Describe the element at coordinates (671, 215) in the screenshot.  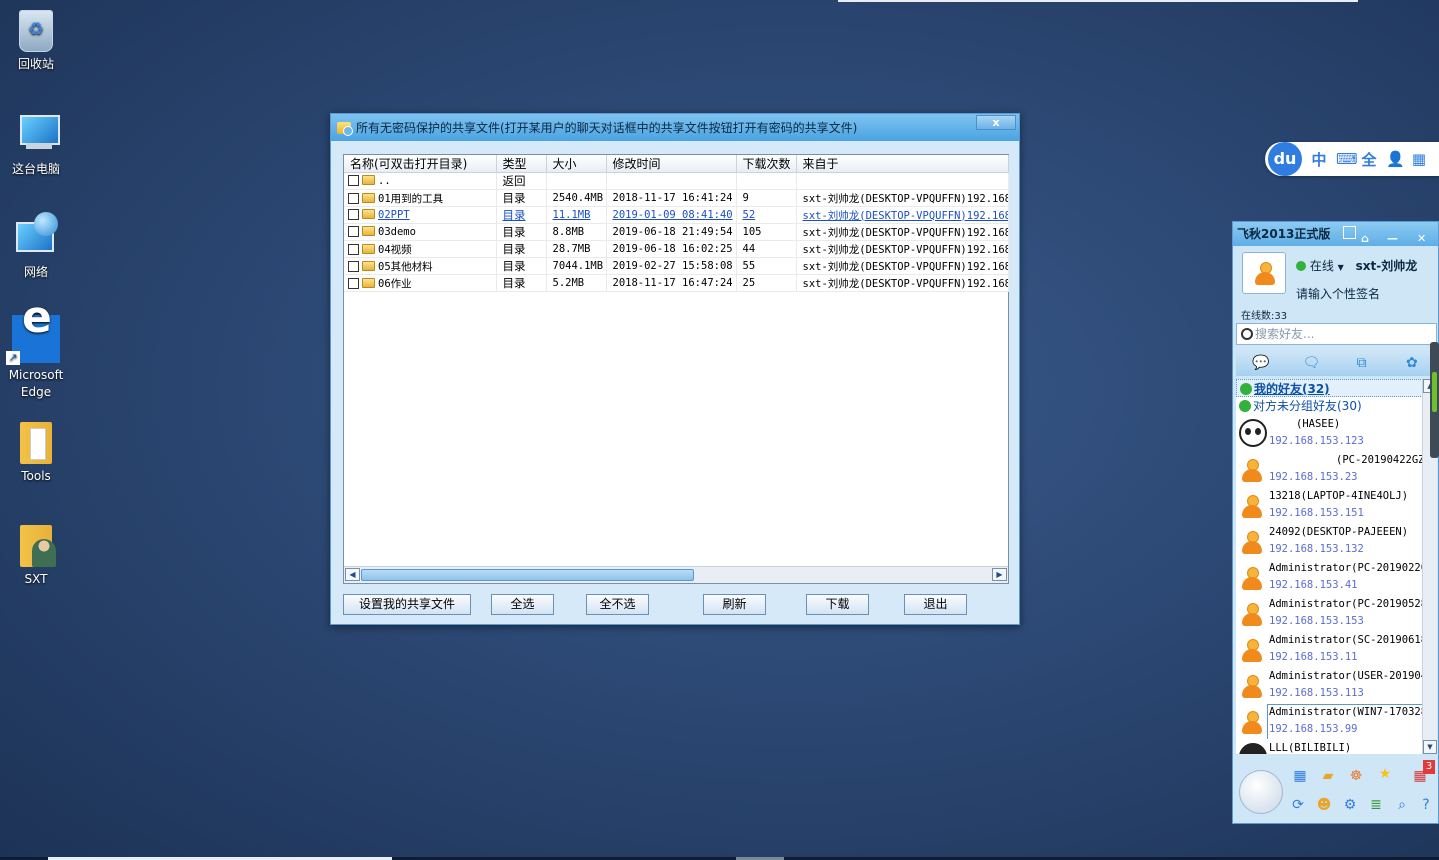
I see `file-modified: 2019-01-09 08:41:40` at that location.